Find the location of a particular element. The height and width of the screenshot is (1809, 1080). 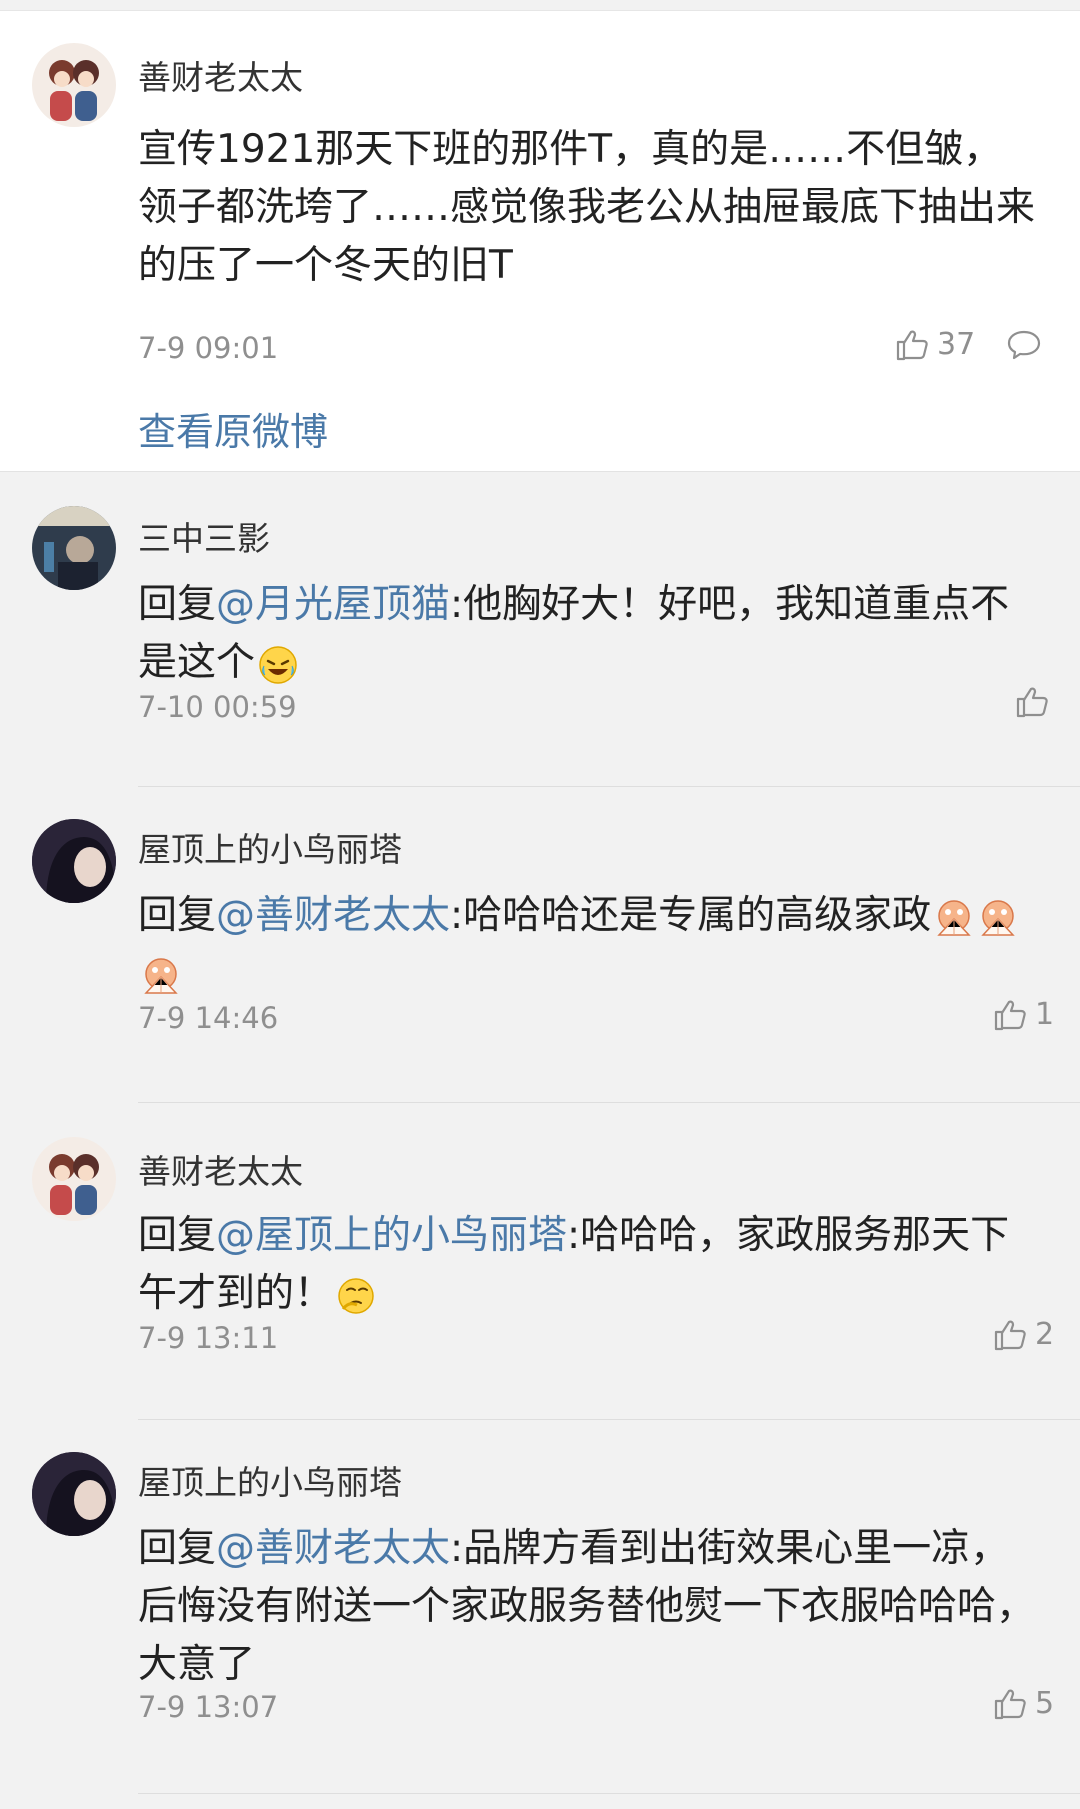

like-button is located at coordinates (1032, 702).